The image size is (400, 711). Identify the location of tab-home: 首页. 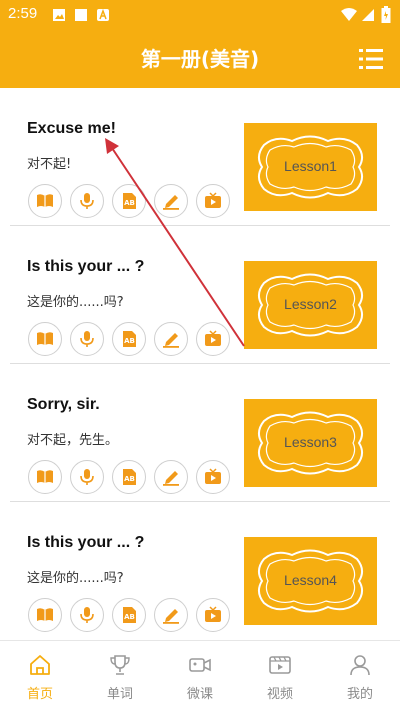
(40, 676).